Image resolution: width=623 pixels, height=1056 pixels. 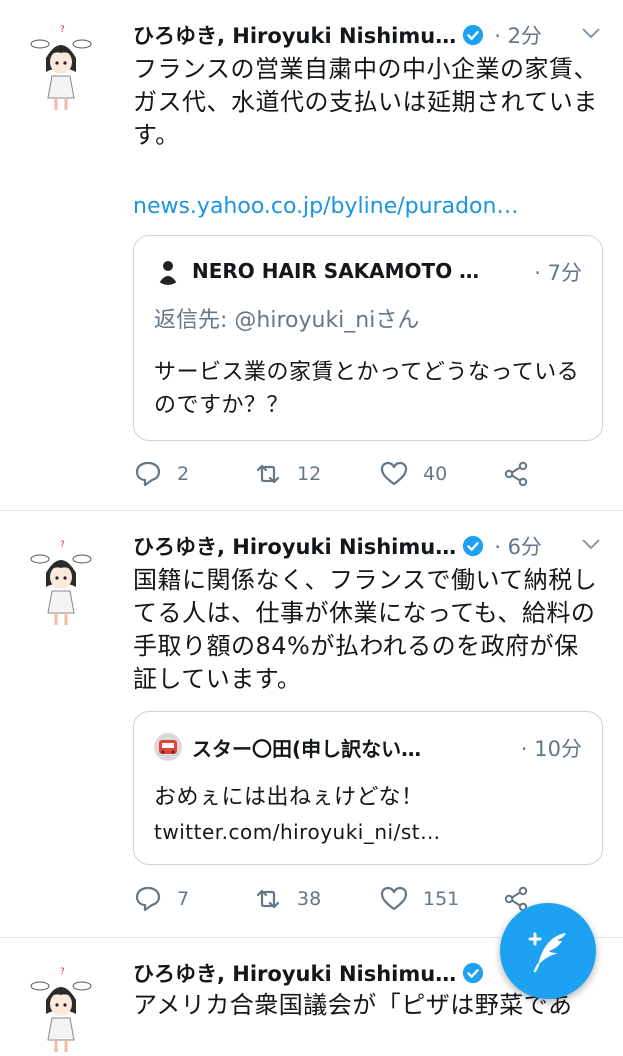 What do you see at coordinates (287, 899) in the screenshot?
I see `retweet-button: 38` at bounding box center [287, 899].